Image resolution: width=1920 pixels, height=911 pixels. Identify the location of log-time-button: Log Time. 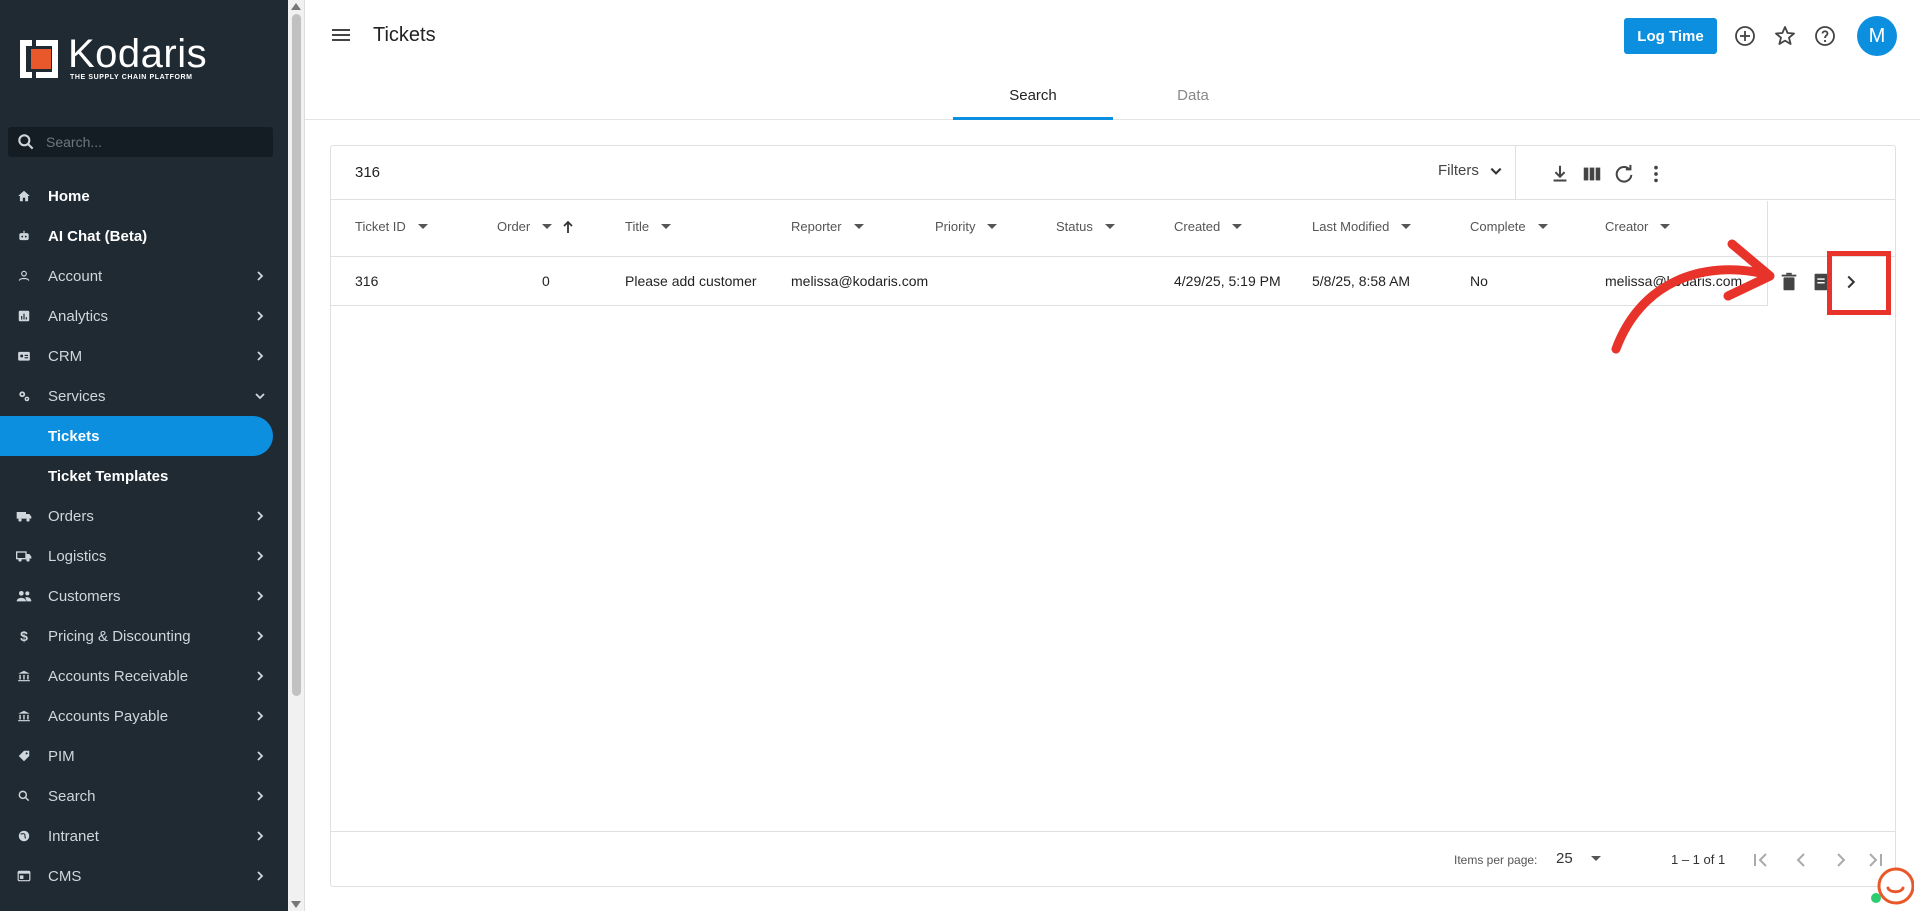
(1670, 36).